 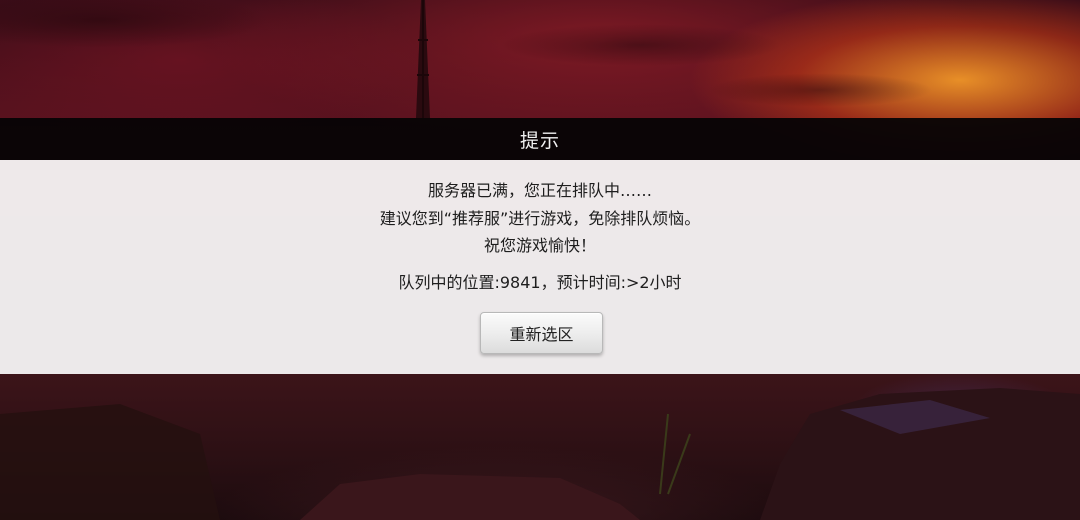 I want to click on reselect-server-button: 重新选区, so click(x=541, y=333).